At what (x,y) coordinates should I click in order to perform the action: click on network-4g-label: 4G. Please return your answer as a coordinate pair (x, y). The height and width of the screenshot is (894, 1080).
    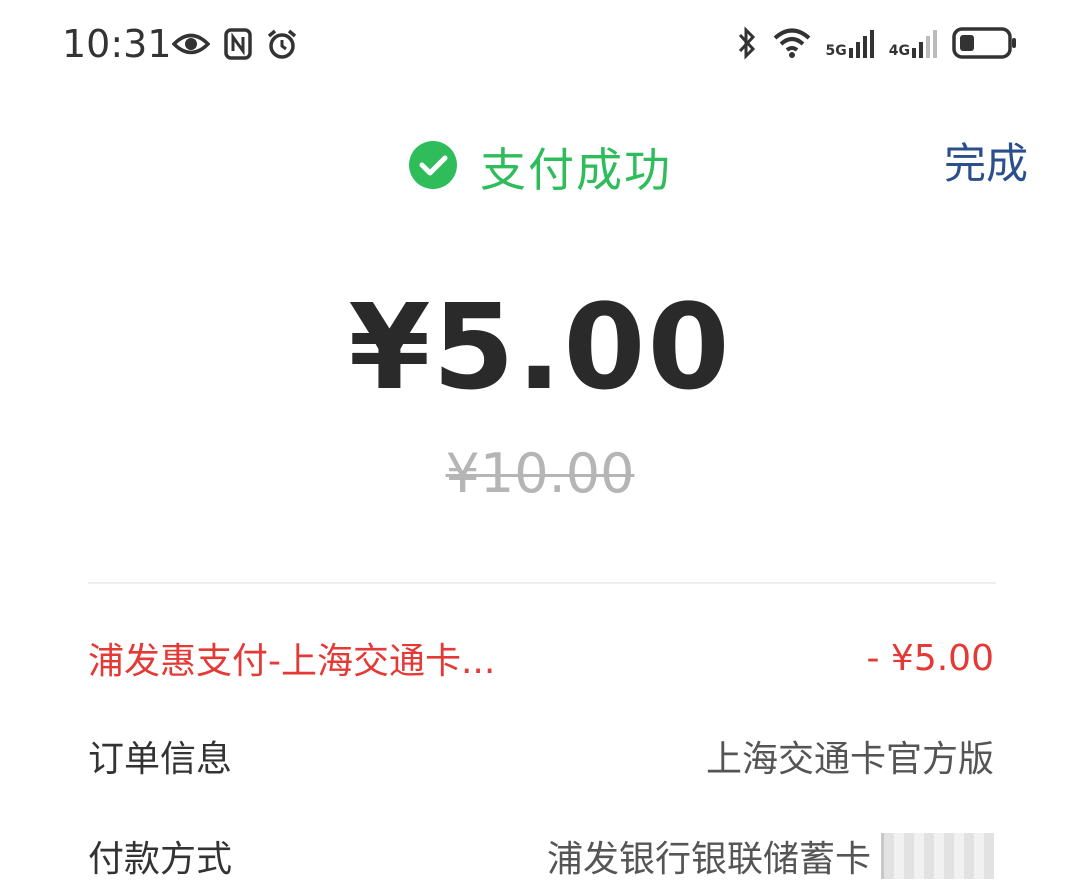
    Looking at the image, I should click on (899, 51).